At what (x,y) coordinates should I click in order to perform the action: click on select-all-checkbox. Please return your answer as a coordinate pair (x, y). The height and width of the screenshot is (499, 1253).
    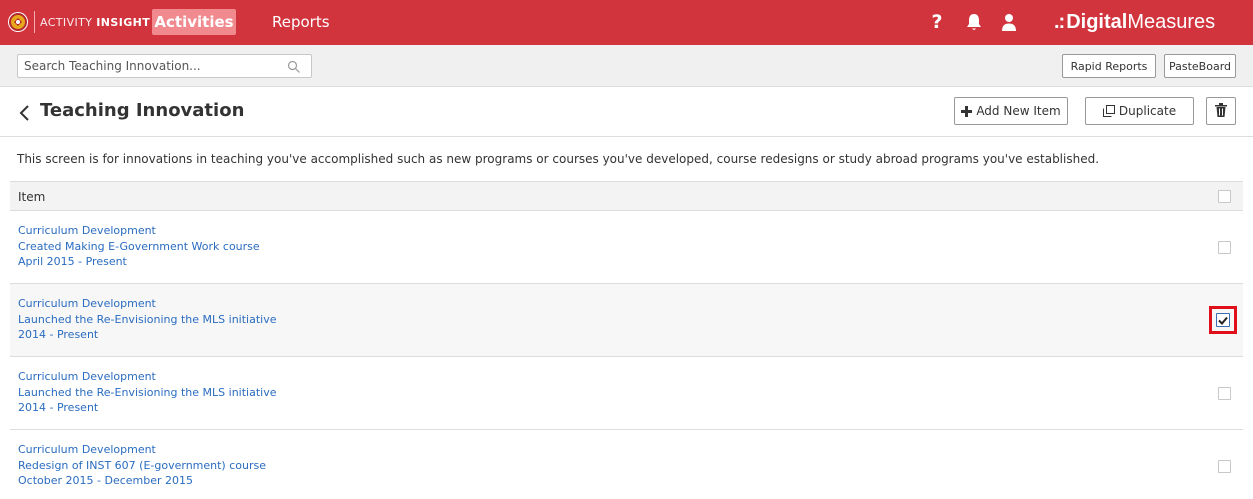
    Looking at the image, I should click on (1224, 196).